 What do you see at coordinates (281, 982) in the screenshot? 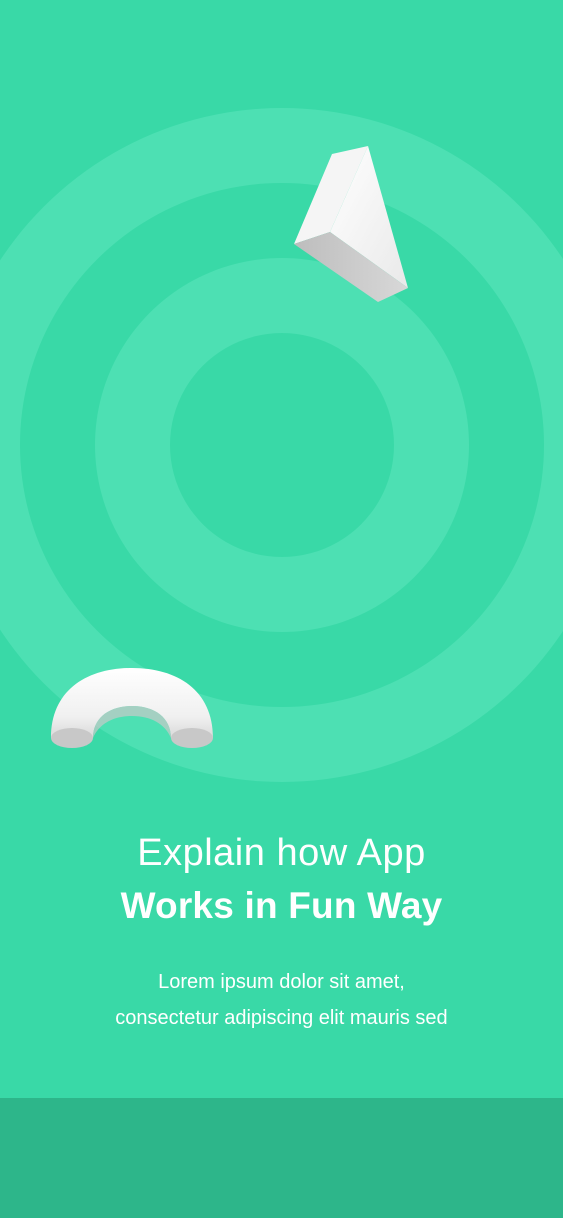
I see `description-line-1: Lorem ipsum dolor sit amet,` at bounding box center [281, 982].